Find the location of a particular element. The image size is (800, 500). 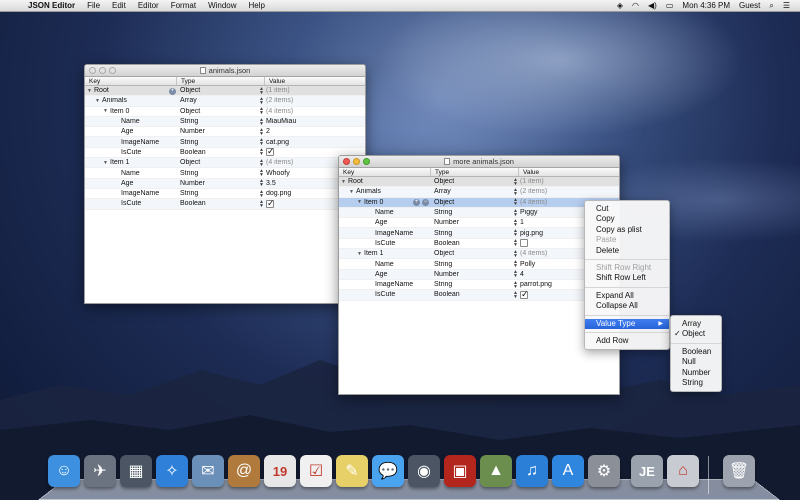

table-row: Age Number ▲ ▼ 2 is located at coordinates (225, 132).